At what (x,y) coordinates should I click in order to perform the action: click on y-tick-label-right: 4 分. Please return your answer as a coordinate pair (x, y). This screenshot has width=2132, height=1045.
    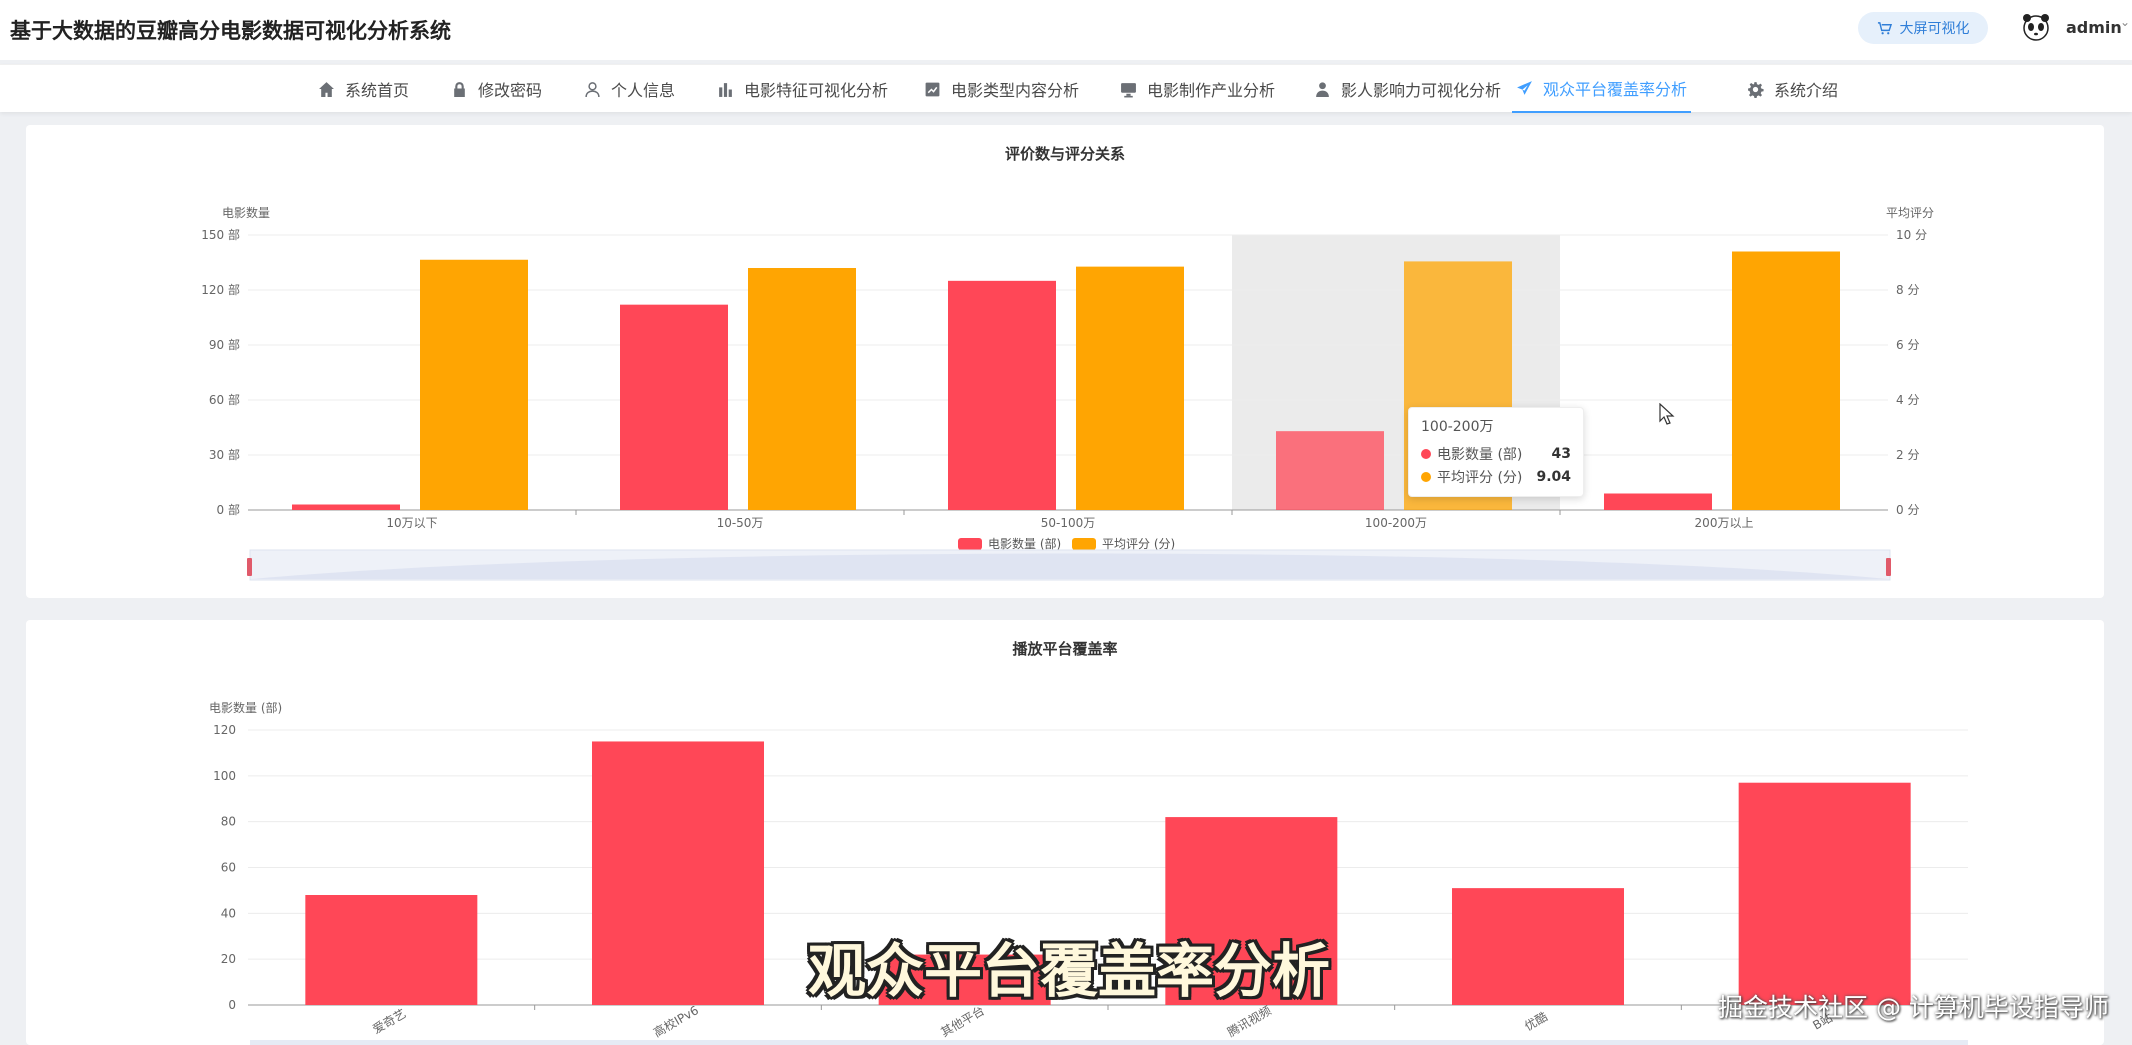
    Looking at the image, I should click on (1907, 400).